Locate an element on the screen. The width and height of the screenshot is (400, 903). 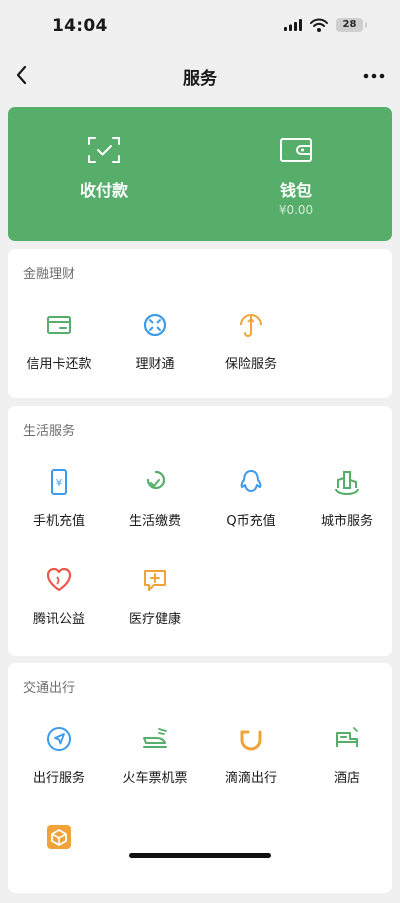
medical-icon is located at coordinates (155, 580).